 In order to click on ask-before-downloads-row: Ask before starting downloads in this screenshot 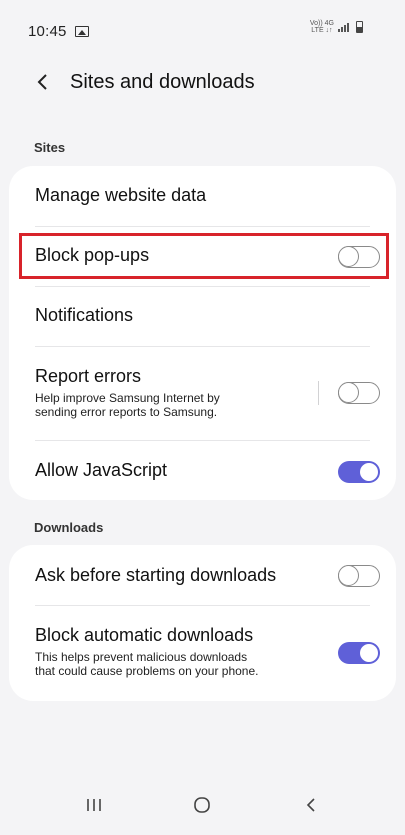, I will do `click(202, 575)`.